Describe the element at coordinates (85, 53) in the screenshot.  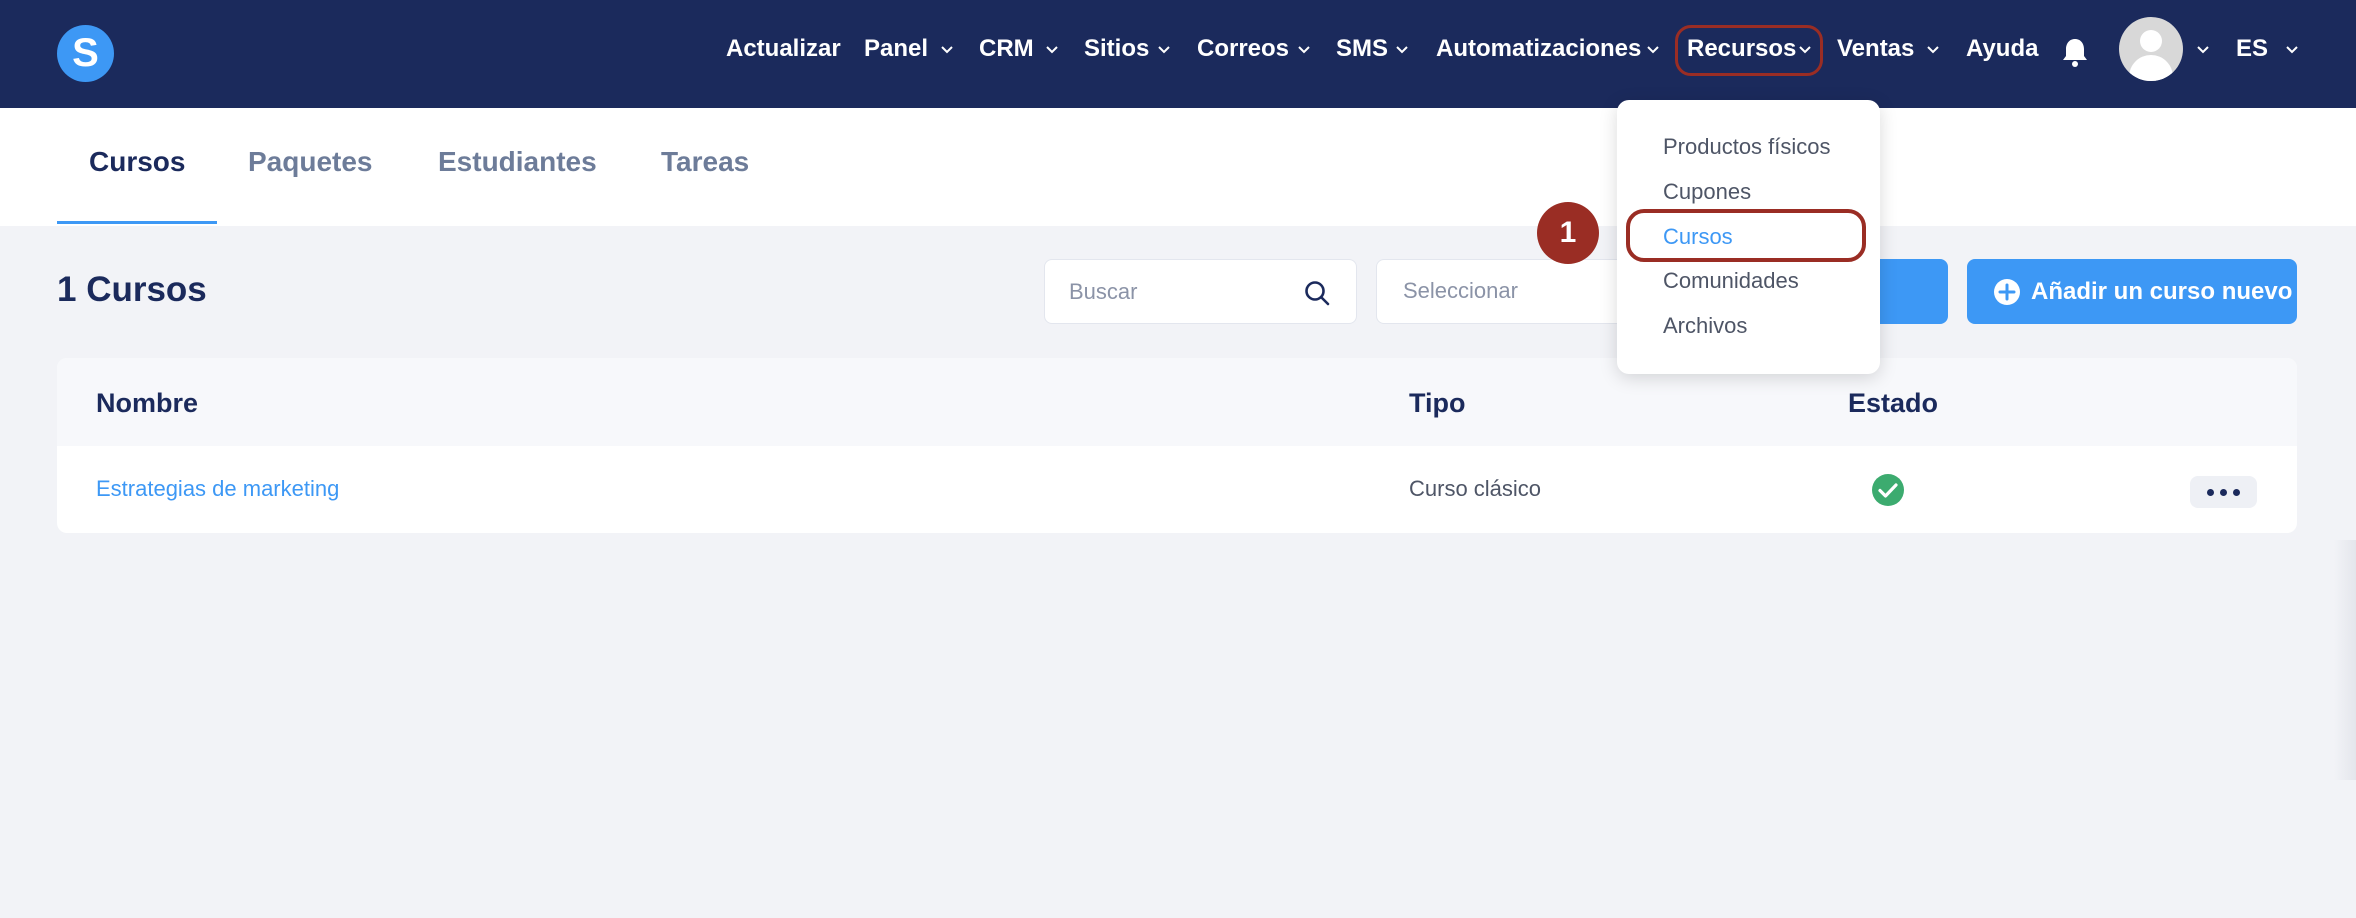
I see `app-logo: S` at that location.